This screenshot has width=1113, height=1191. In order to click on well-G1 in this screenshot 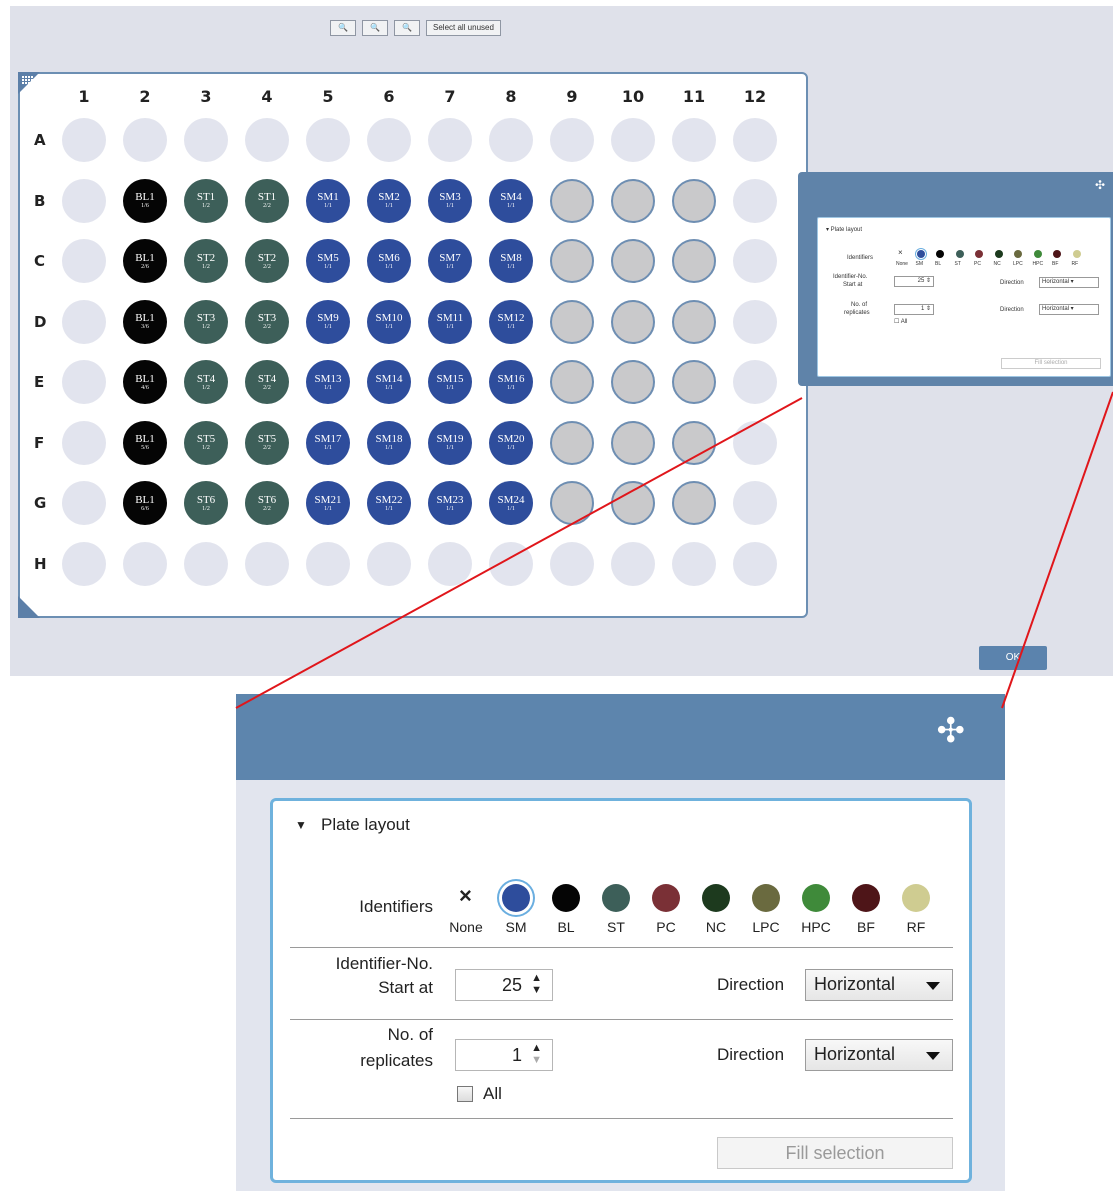, I will do `click(84, 503)`.